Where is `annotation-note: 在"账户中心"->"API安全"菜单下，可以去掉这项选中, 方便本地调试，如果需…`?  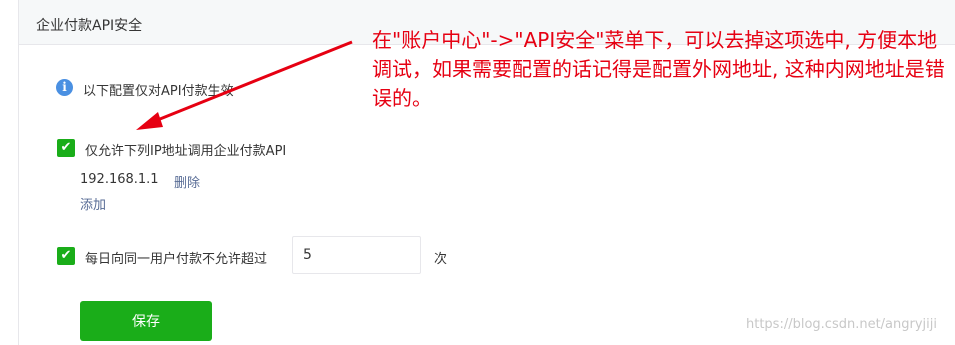
annotation-note: 在"账户中心"->"API安全"菜单下，可以去掉这项选中, 方便本地调试，如果需… is located at coordinates (658, 69).